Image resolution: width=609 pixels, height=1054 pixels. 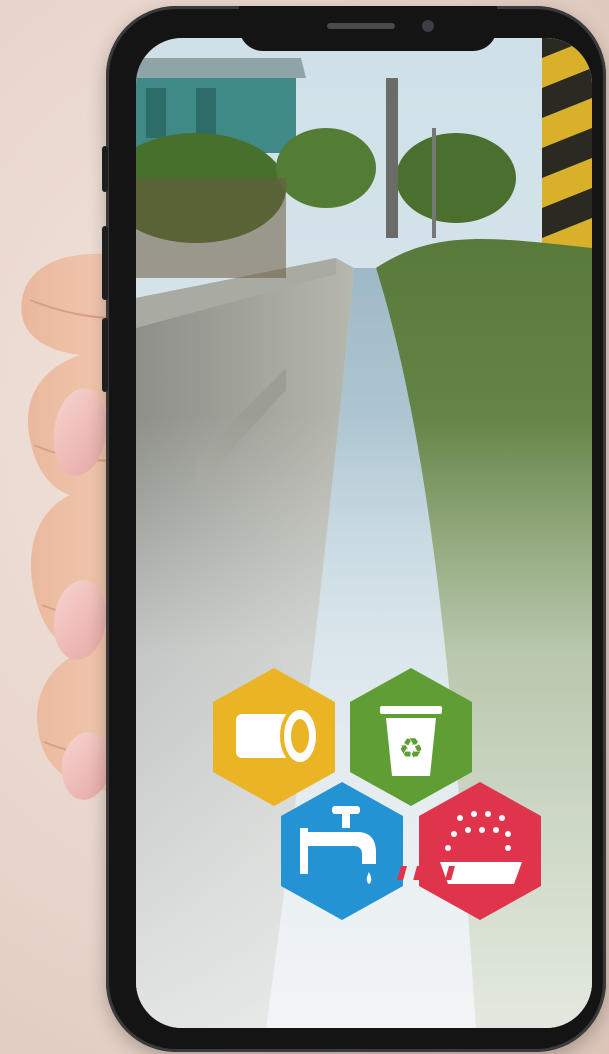 What do you see at coordinates (428, 26) in the screenshot?
I see `front-camera` at bounding box center [428, 26].